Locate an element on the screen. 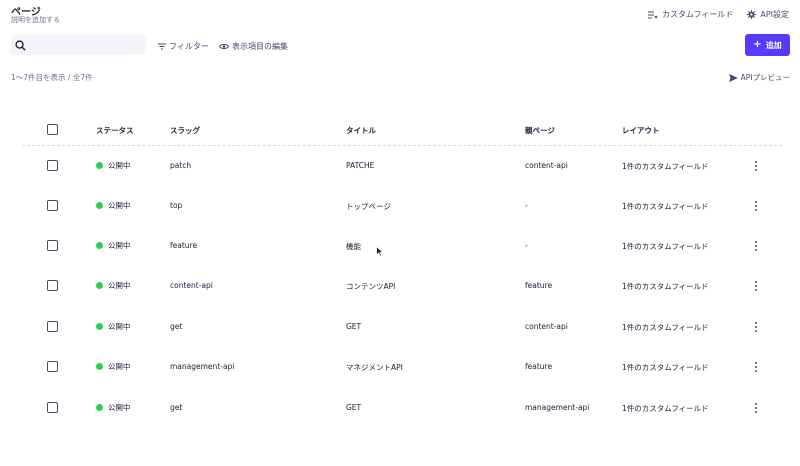  send-icon is located at coordinates (733, 77).